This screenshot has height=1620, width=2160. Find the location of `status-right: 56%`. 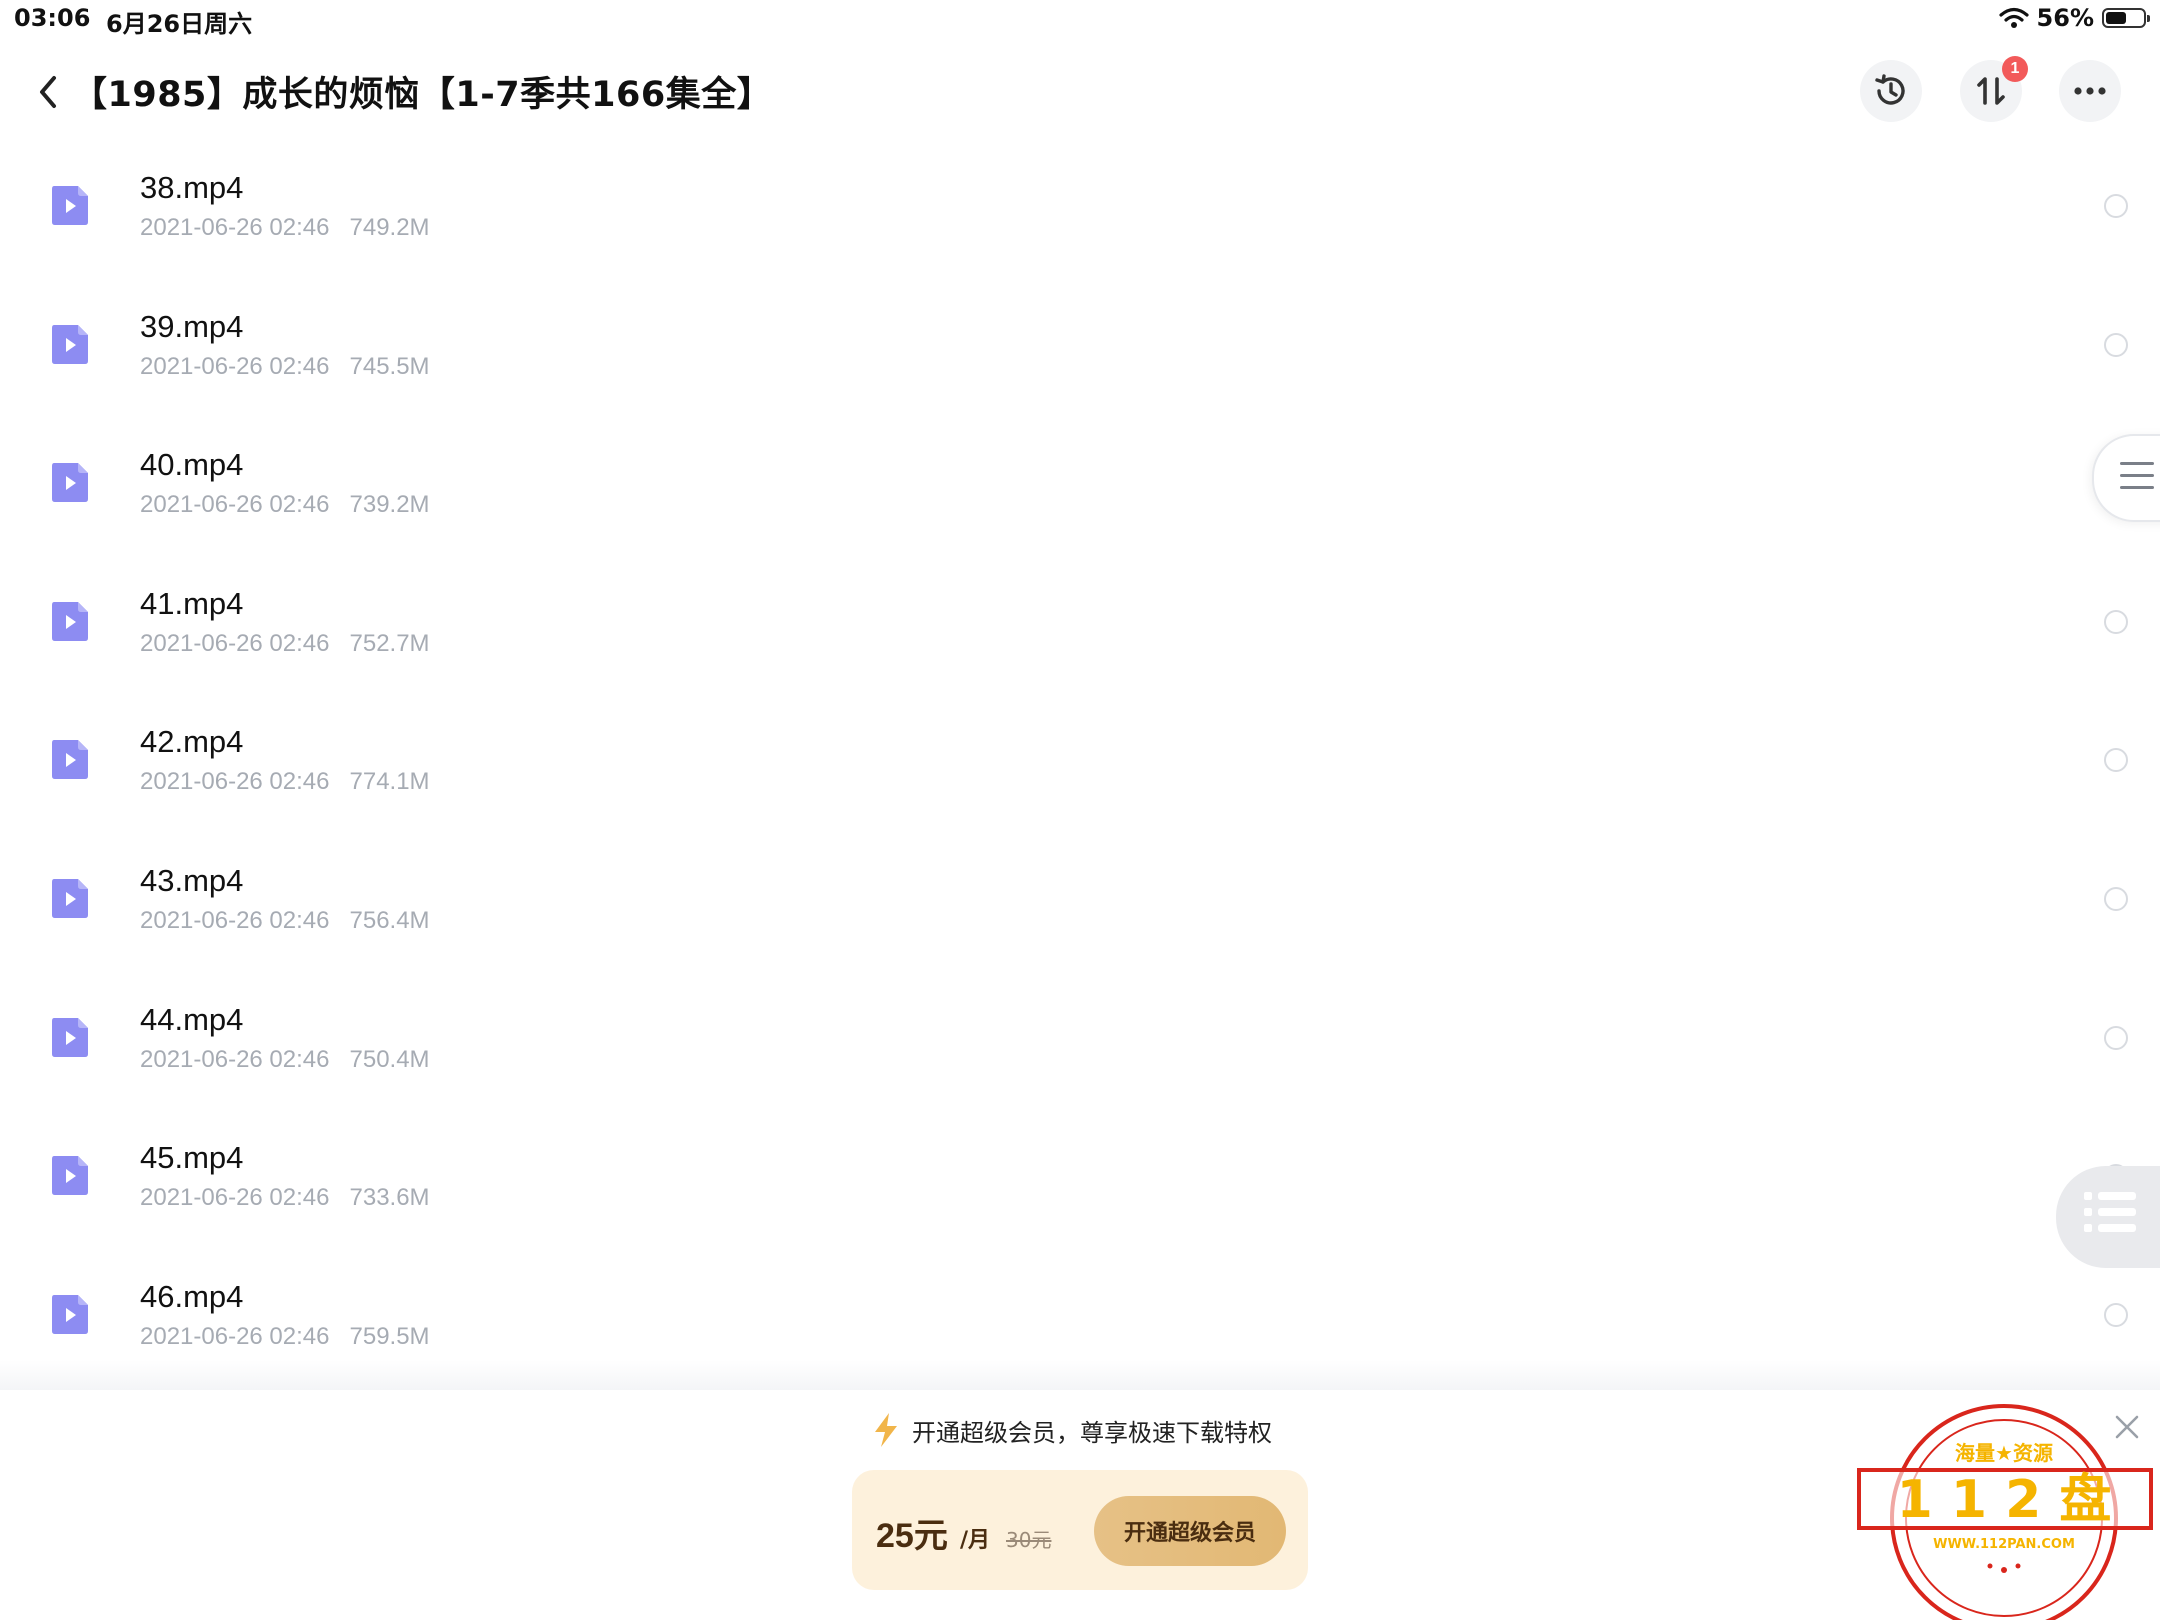

status-right: 56% is located at coordinates (2074, 18).